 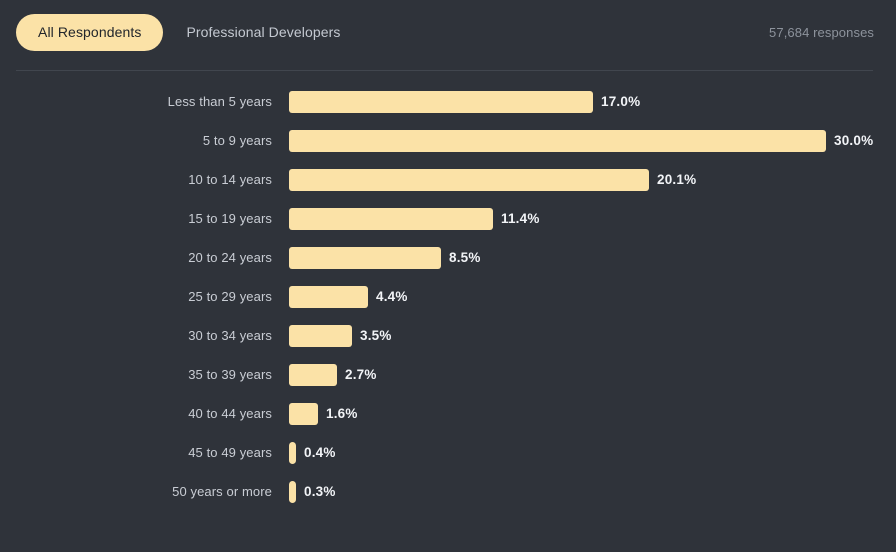 I want to click on value-label: 3.5%, so click(x=376, y=335).